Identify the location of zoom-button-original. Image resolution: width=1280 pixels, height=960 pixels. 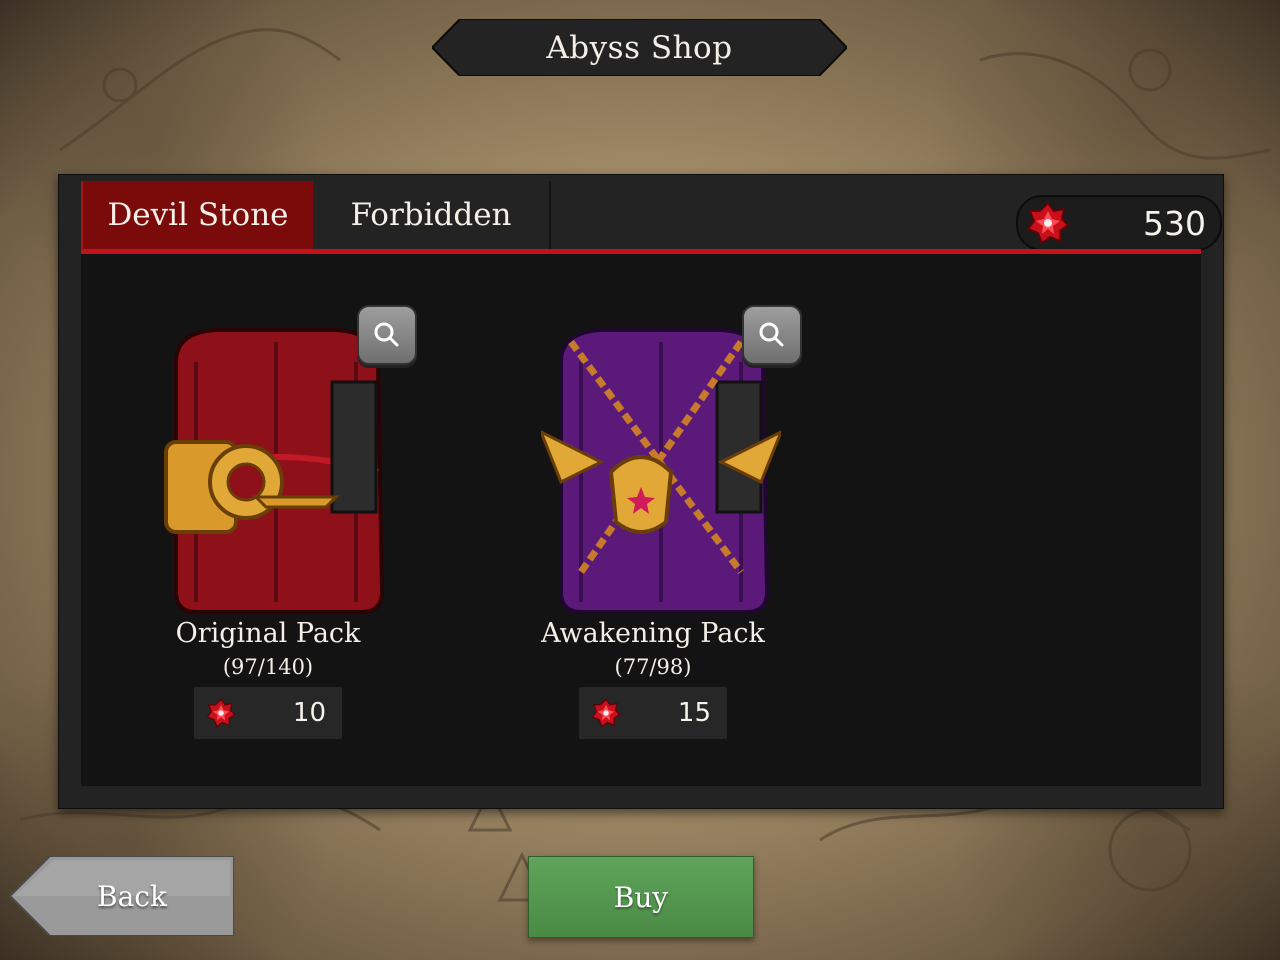
(387, 335).